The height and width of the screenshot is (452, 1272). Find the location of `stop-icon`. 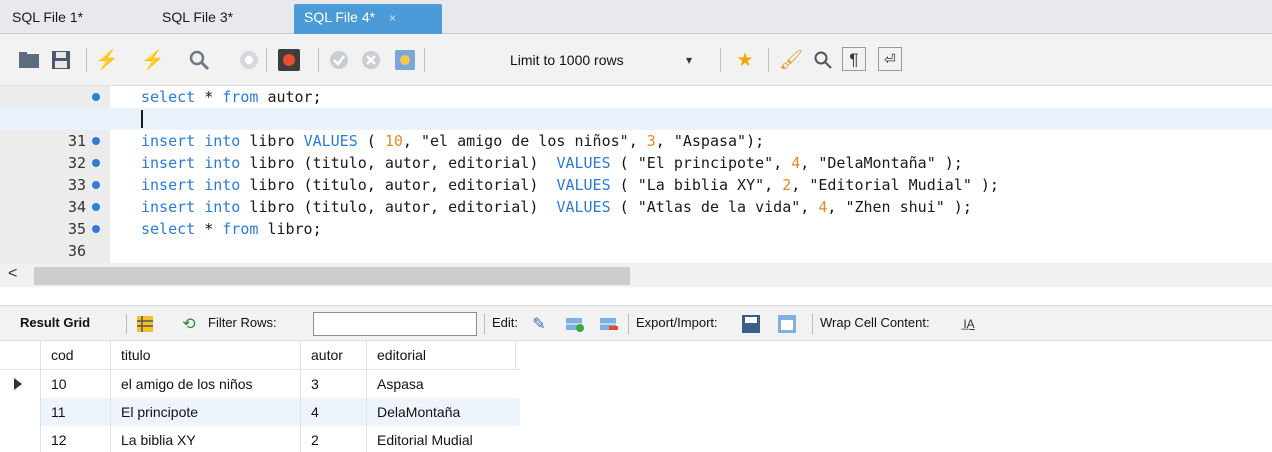

stop-icon is located at coordinates (249, 60).